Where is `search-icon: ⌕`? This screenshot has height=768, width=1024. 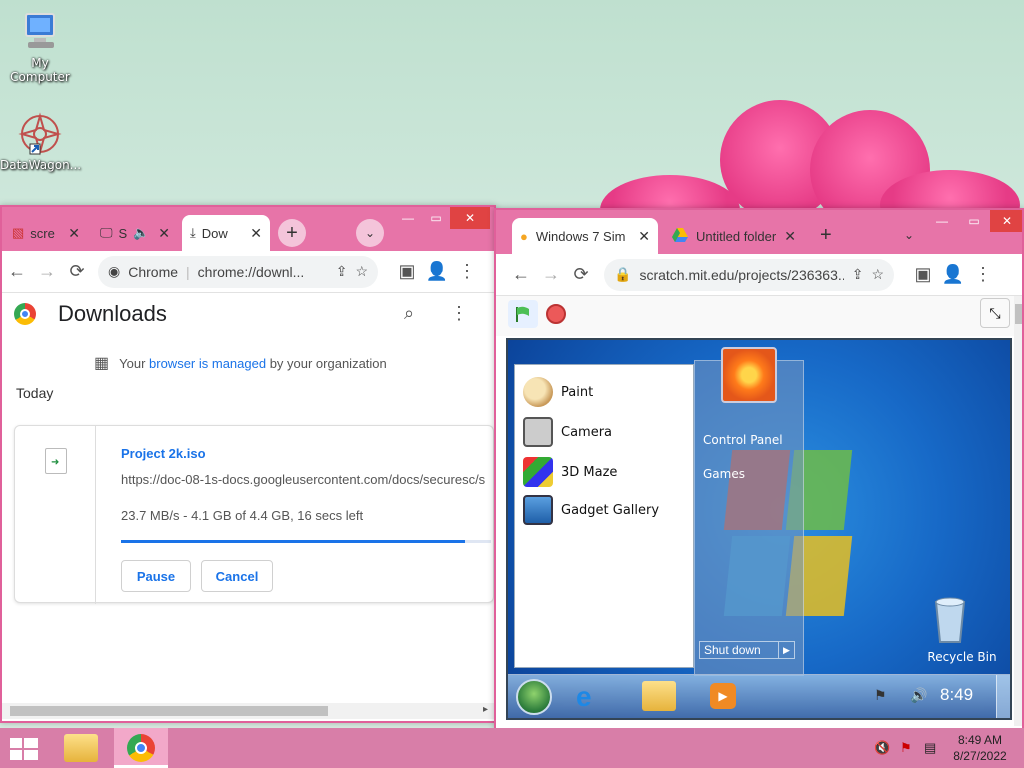 search-icon: ⌕ is located at coordinates (409, 313).